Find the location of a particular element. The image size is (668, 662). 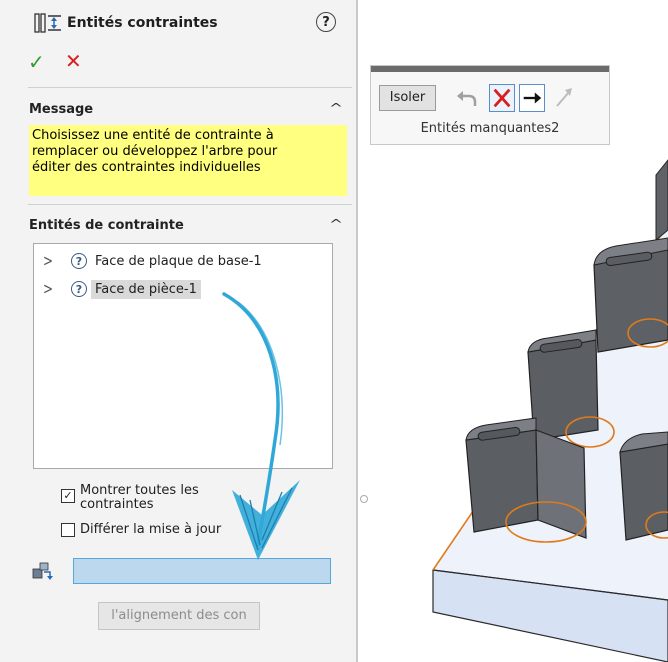

show-all-checkbox: ✓ is located at coordinates (68, 496).